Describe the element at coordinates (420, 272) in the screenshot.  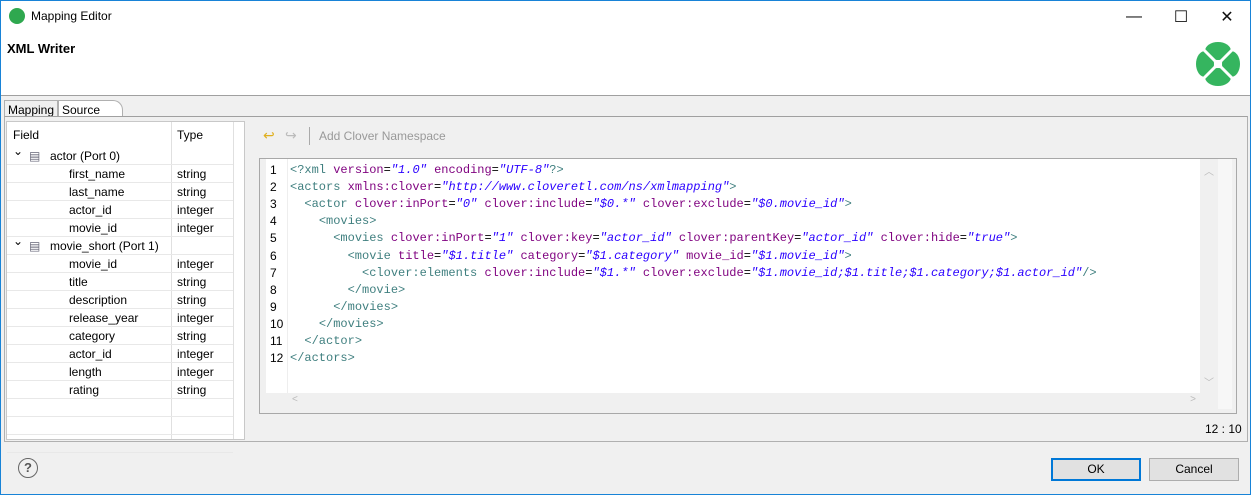
I see `xml-tag: <clover:elements` at that location.